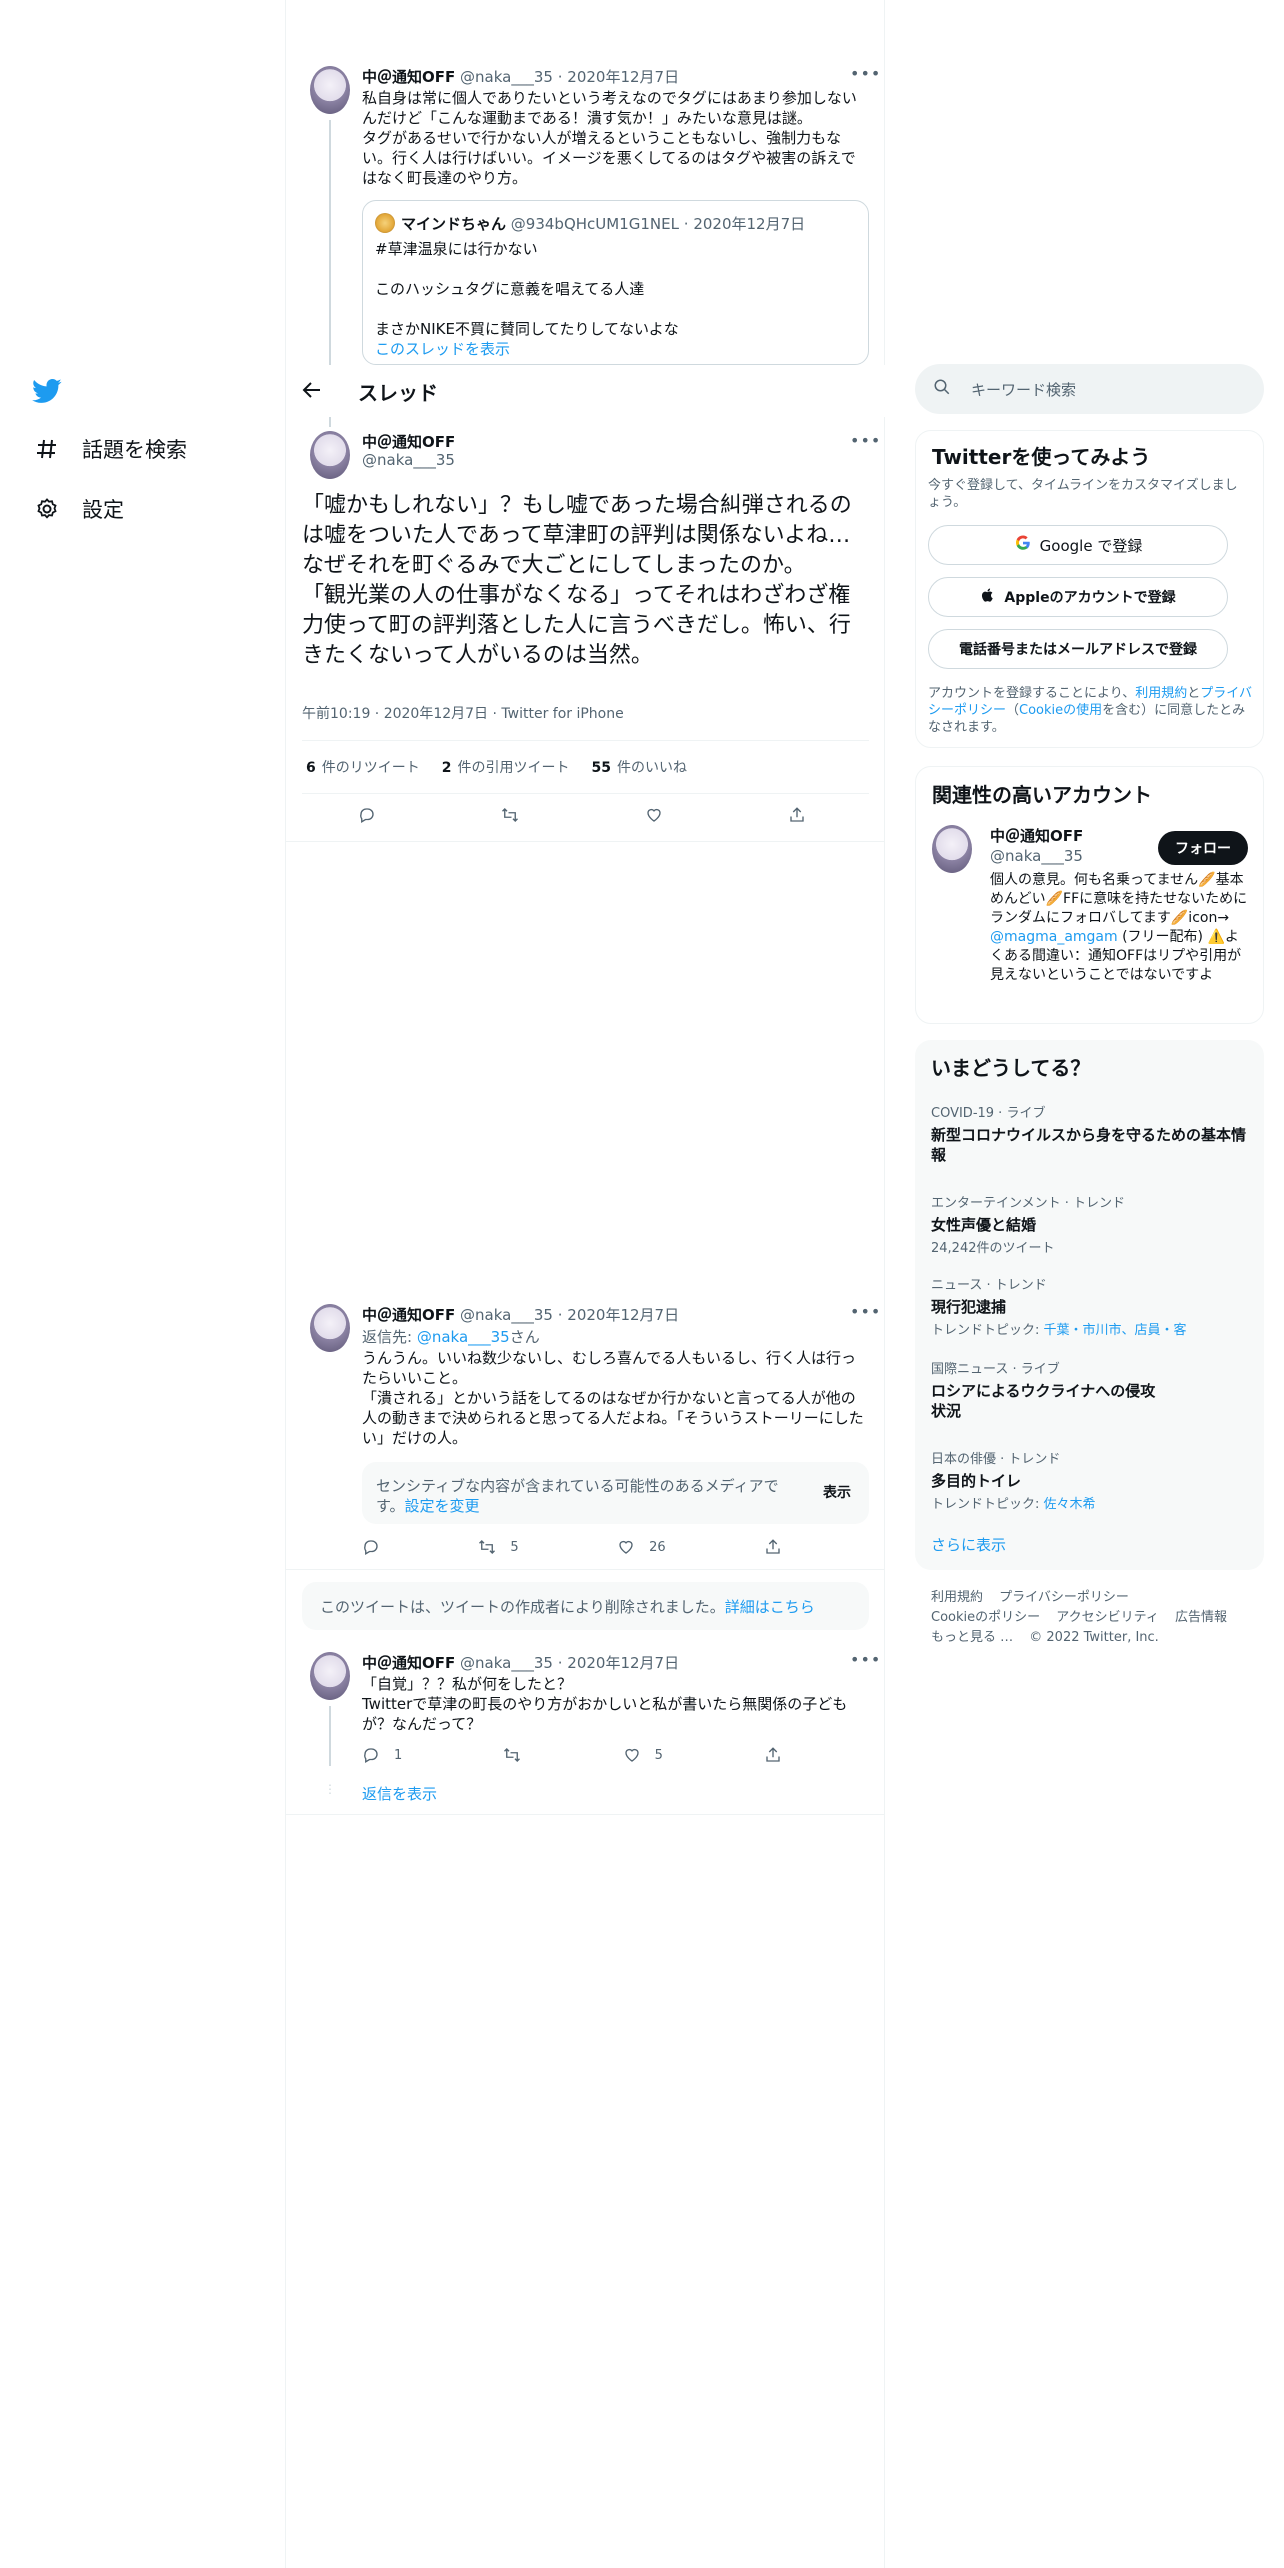 Image resolution: width=1284 pixels, height=2568 pixels. What do you see at coordinates (1078, 649) in the screenshot?
I see `phone-email-signup-button: 電話番号またはメールアドレスで登録` at bounding box center [1078, 649].